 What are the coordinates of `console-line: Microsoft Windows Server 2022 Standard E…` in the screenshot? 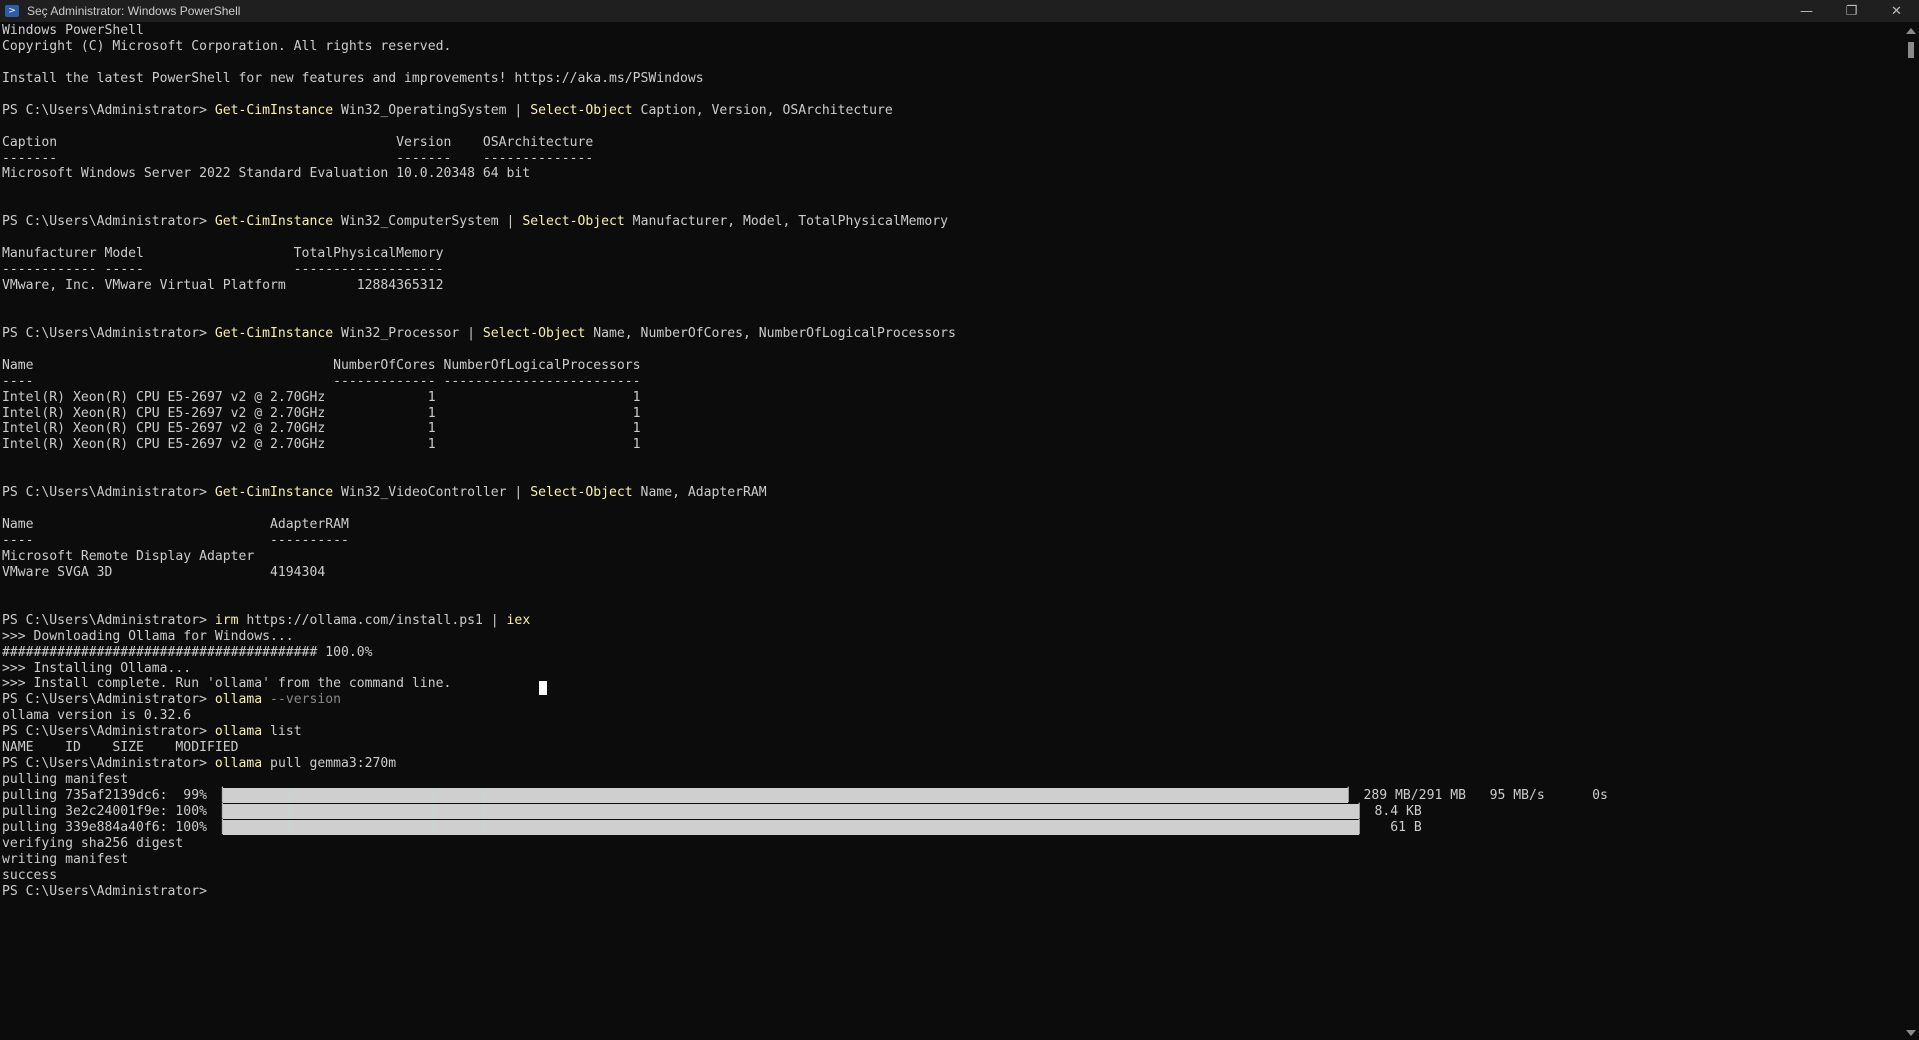 It's located at (952, 174).